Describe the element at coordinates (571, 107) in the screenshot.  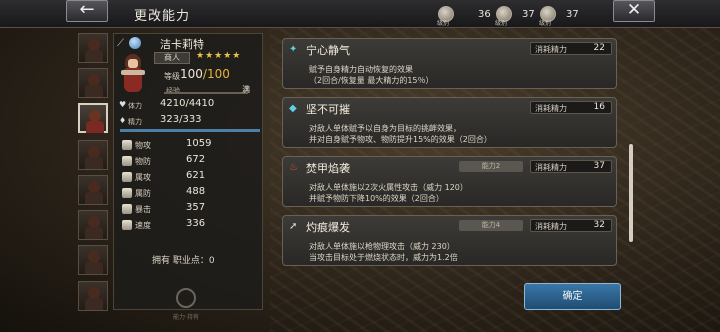
I see `skill-cost: 消耗精力 16` at that location.